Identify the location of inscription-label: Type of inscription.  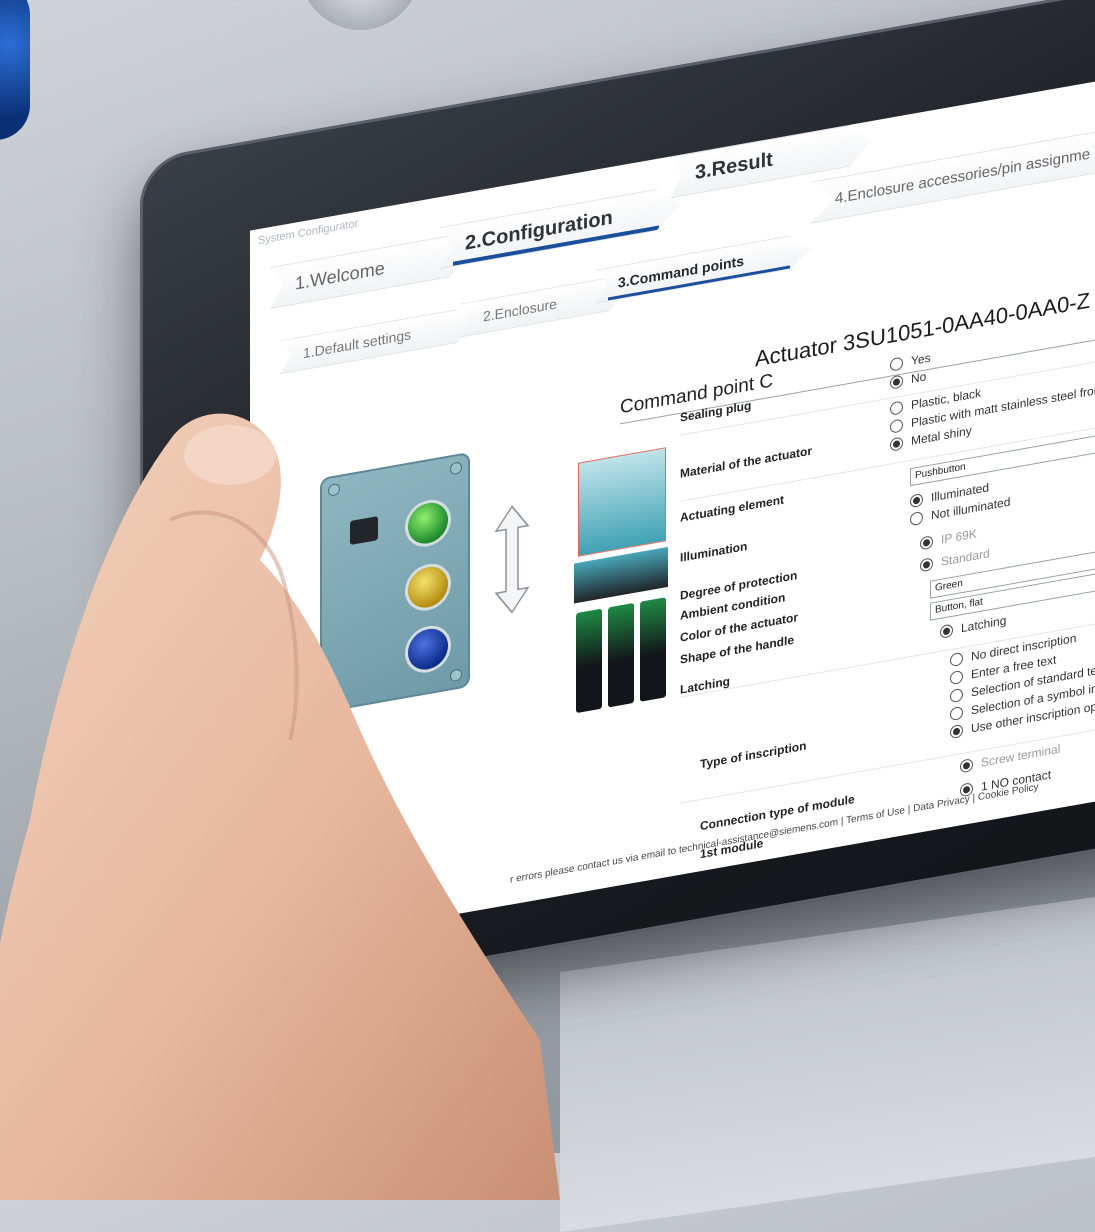
(753, 755).